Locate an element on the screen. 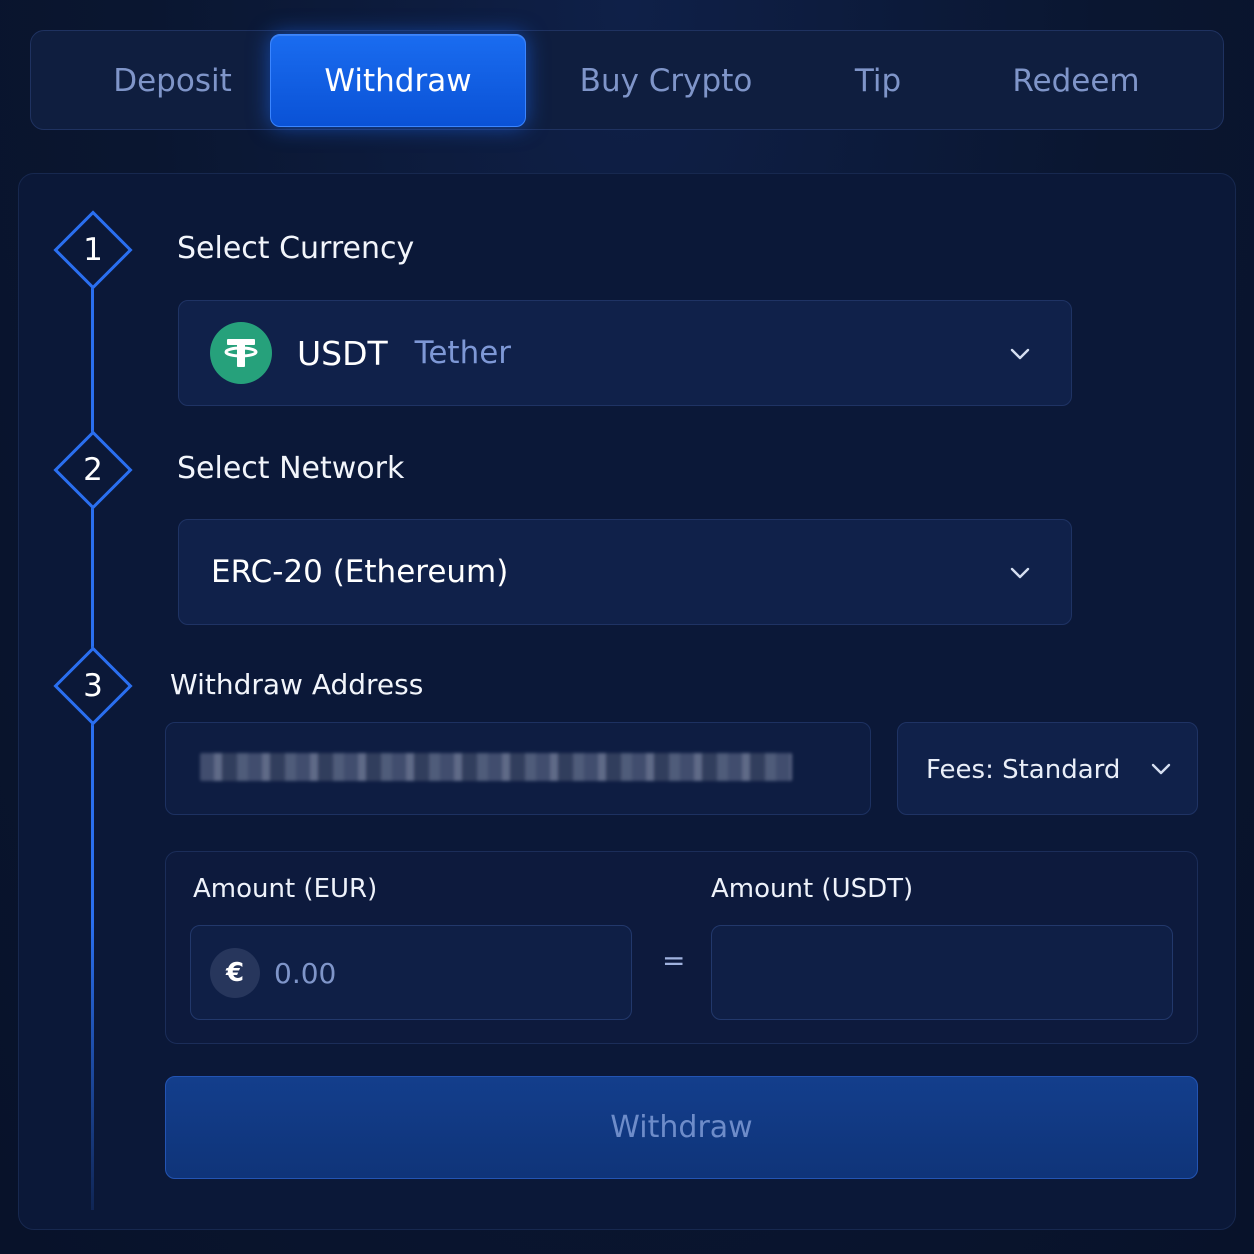  amount-usdt-input is located at coordinates (942, 972).